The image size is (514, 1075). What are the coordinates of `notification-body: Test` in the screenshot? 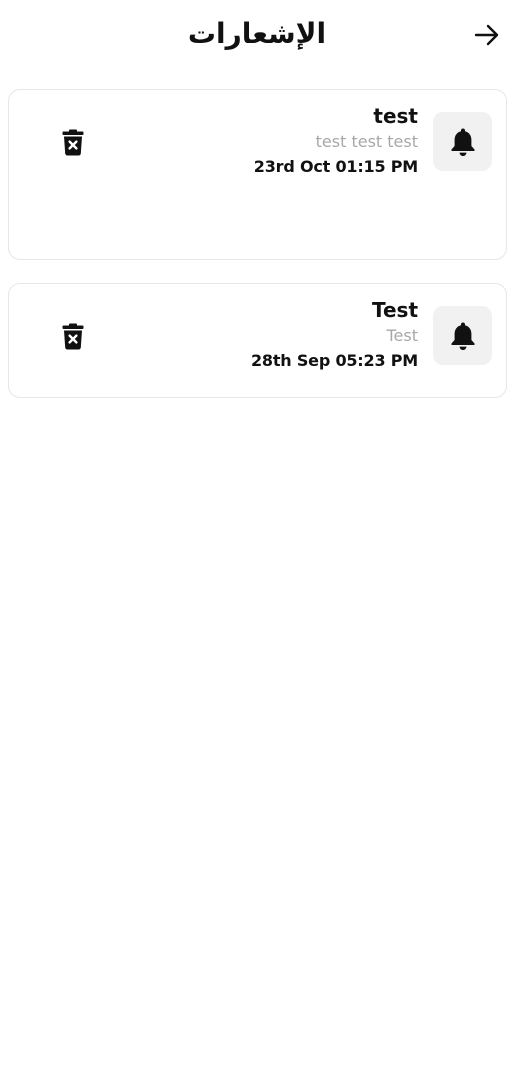 It's located at (402, 335).